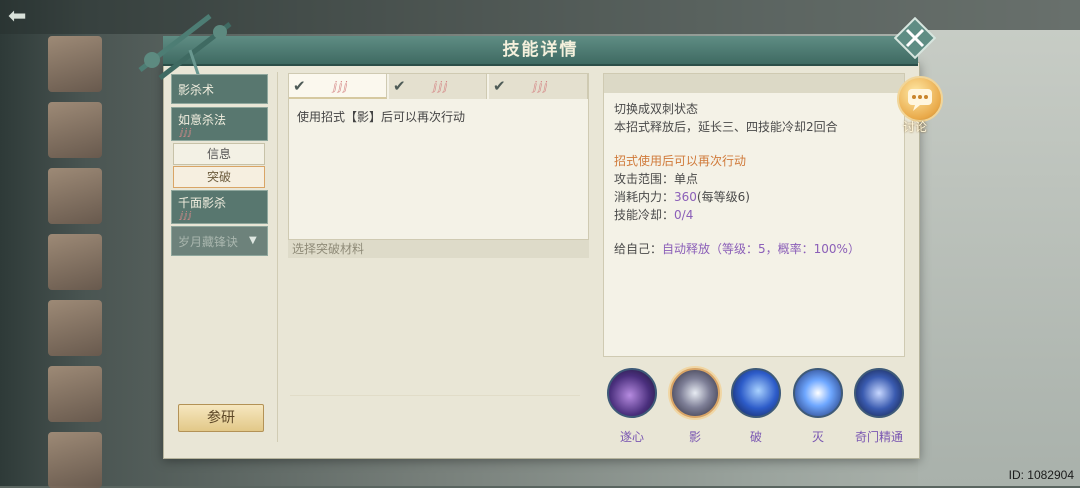  Describe the element at coordinates (818, 393) in the screenshot. I see `mie-skill-icon` at that location.